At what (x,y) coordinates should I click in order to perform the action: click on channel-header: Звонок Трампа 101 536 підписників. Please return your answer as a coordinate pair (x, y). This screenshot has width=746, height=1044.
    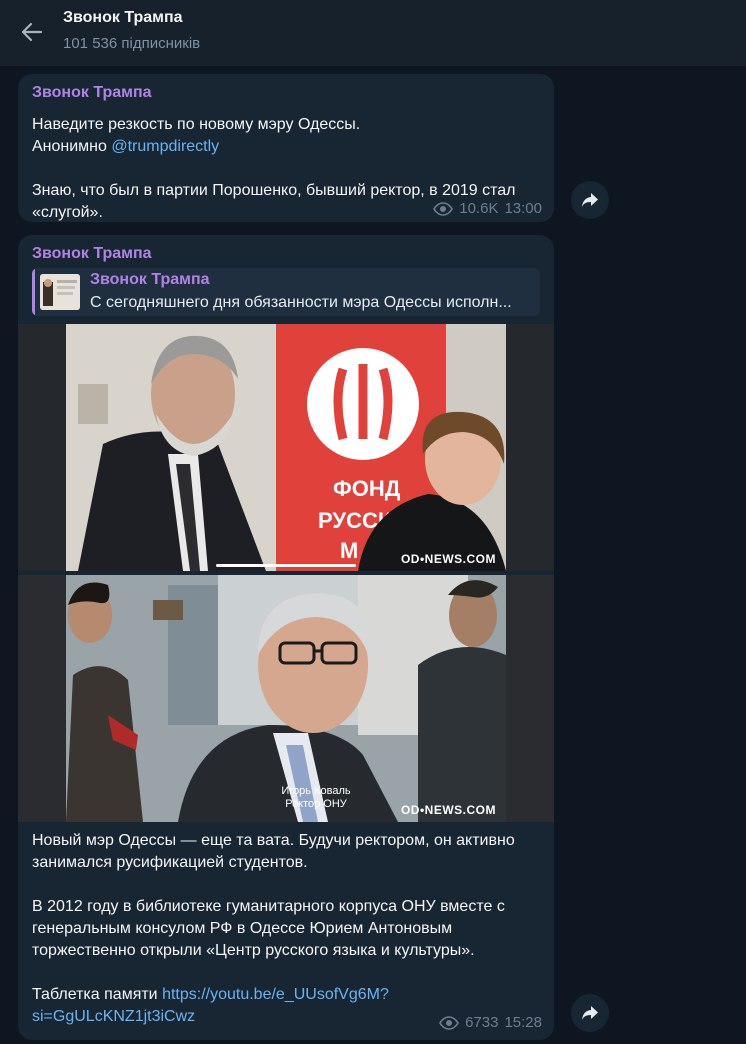
    Looking at the image, I should click on (373, 33).